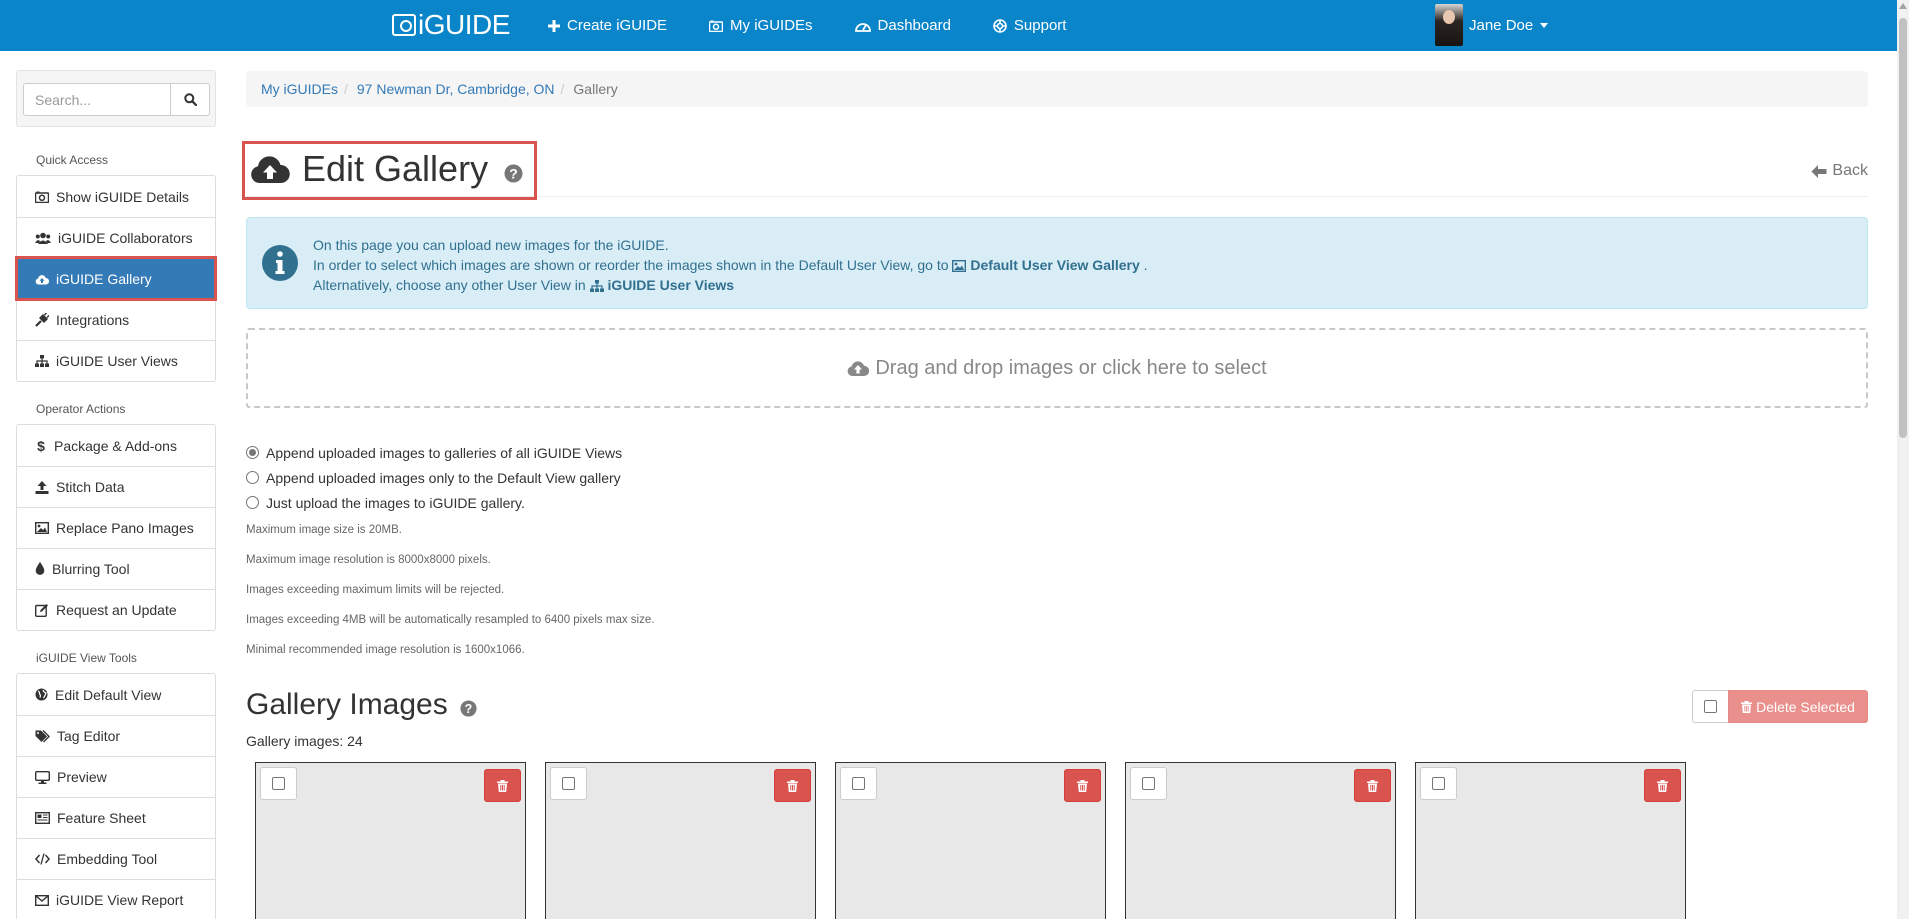 The width and height of the screenshot is (1909, 919). Describe the element at coordinates (42, 859) in the screenshot. I see `code-icon` at that location.